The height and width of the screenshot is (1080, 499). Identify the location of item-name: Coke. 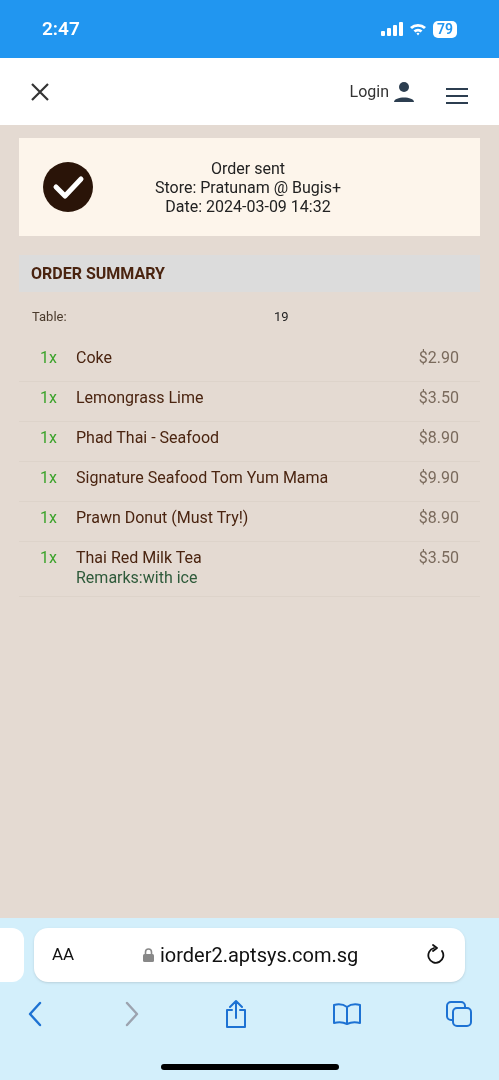
(94, 358).